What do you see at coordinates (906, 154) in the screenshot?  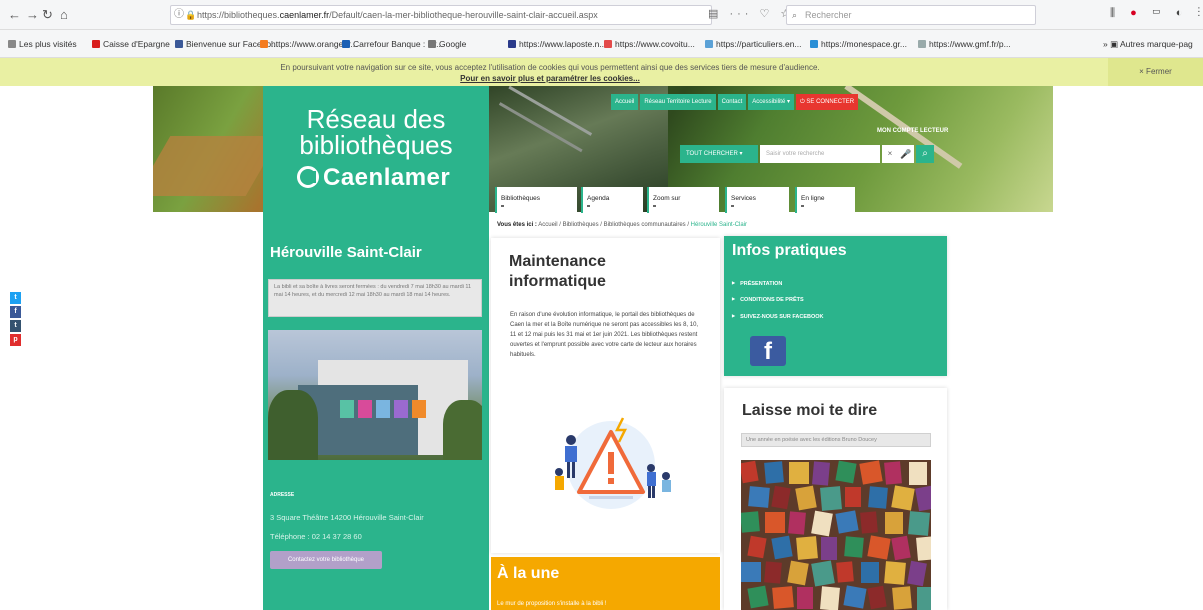 I see `microphone-icon: 🎤` at bounding box center [906, 154].